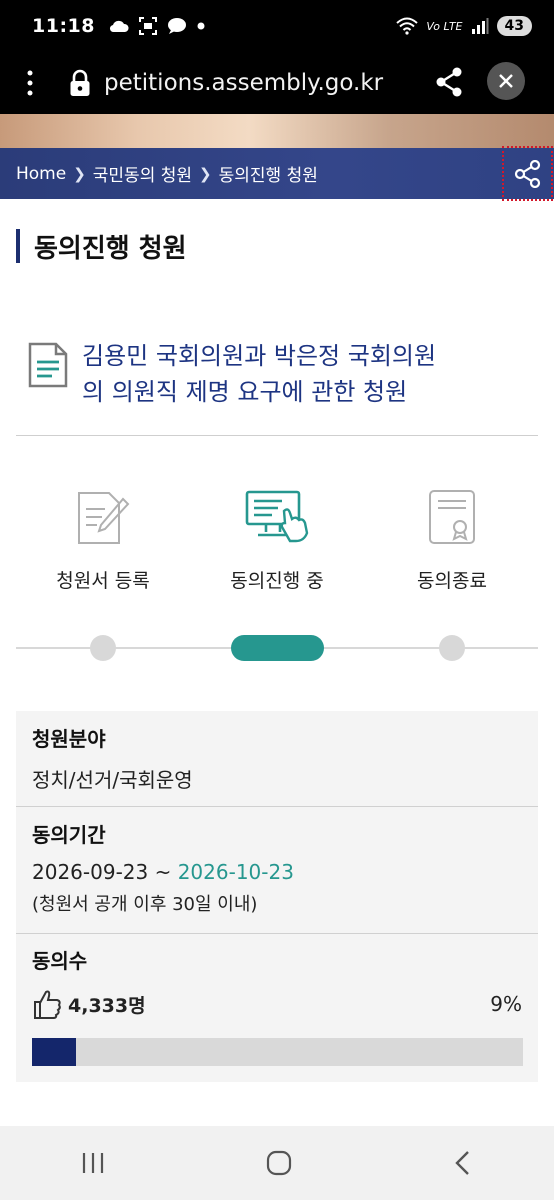 The height and width of the screenshot is (1200, 554). Describe the element at coordinates (112, 780) in the screenshot. I see `field-value: 정치/선거/국회운영` at that location.